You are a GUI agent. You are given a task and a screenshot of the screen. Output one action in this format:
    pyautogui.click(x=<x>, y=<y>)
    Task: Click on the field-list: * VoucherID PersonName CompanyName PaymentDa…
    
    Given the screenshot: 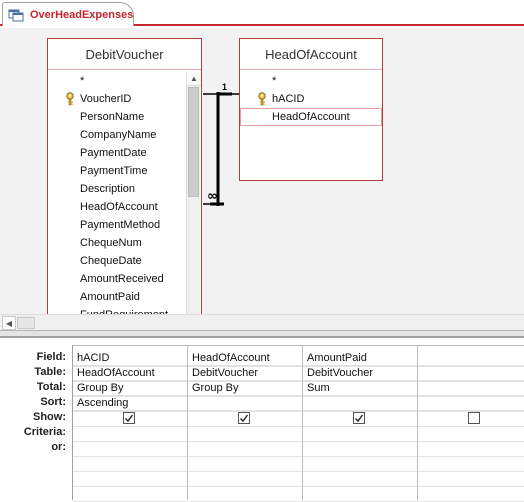 What is the action you would take?
    pyautogui.click(x=124, y=192)
    